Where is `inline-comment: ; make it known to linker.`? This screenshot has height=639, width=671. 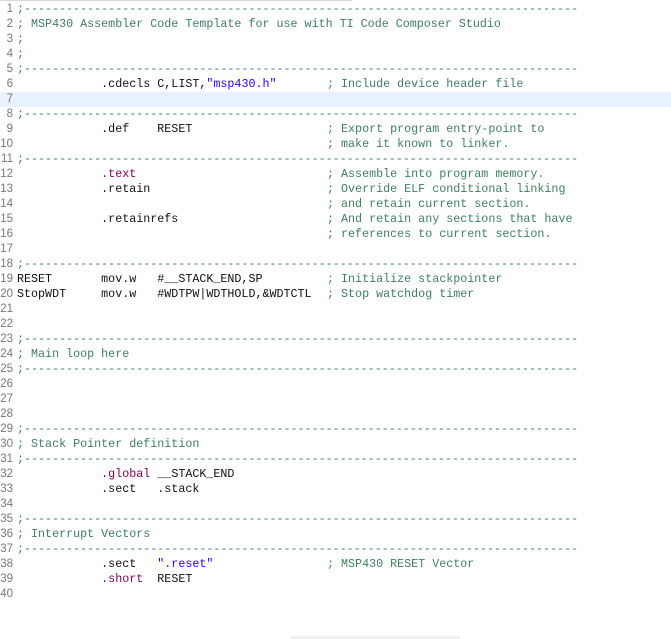 inline-comment: ; make it known to linker. is located at coordinates (418, 144).